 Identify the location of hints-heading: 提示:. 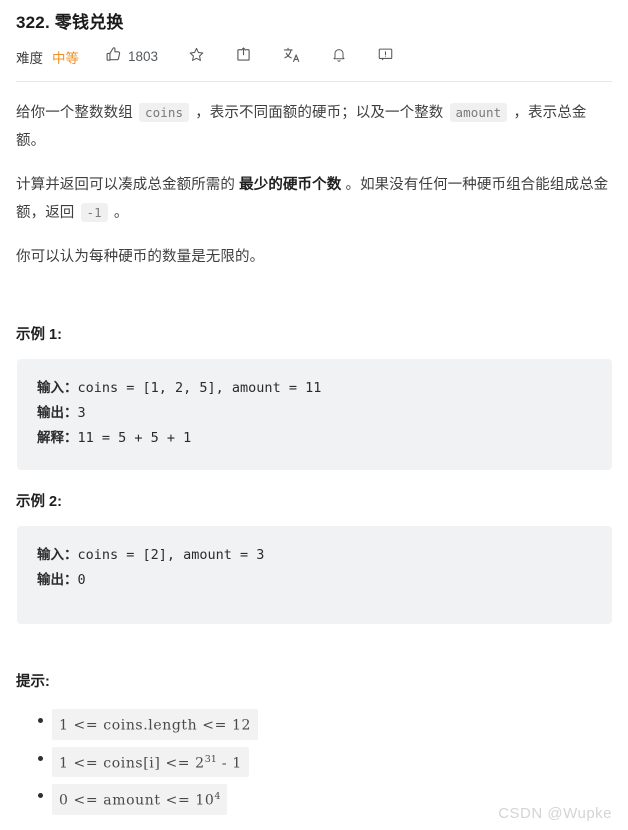
(33, 682).